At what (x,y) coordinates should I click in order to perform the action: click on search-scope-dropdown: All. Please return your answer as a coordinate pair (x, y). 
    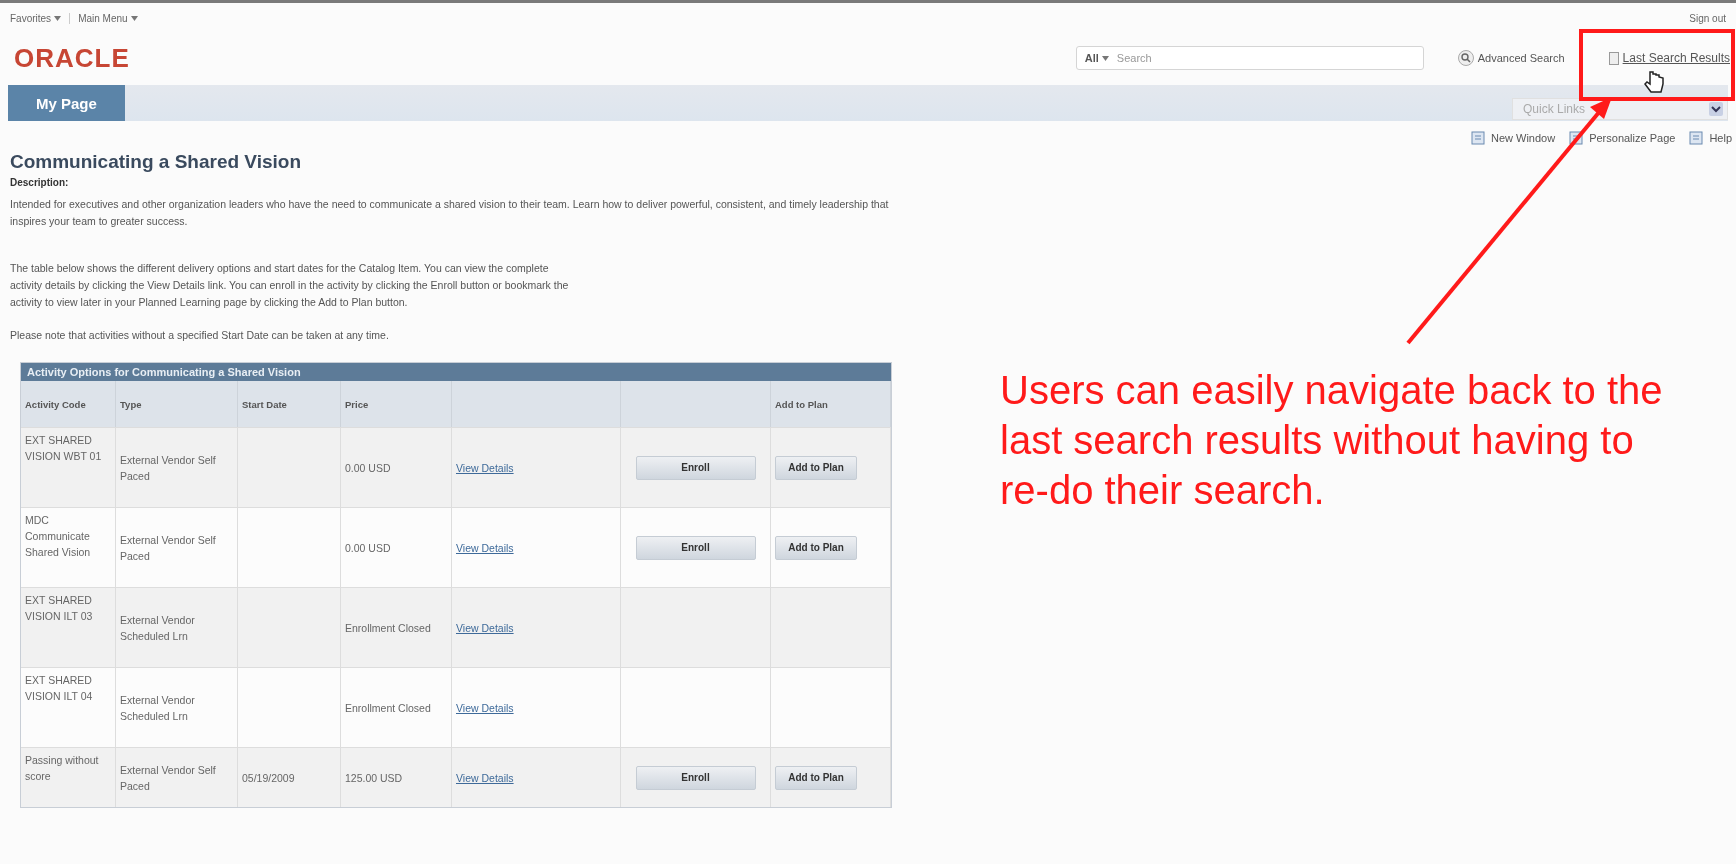
    Looking at the image, I should click on (1096, 58).